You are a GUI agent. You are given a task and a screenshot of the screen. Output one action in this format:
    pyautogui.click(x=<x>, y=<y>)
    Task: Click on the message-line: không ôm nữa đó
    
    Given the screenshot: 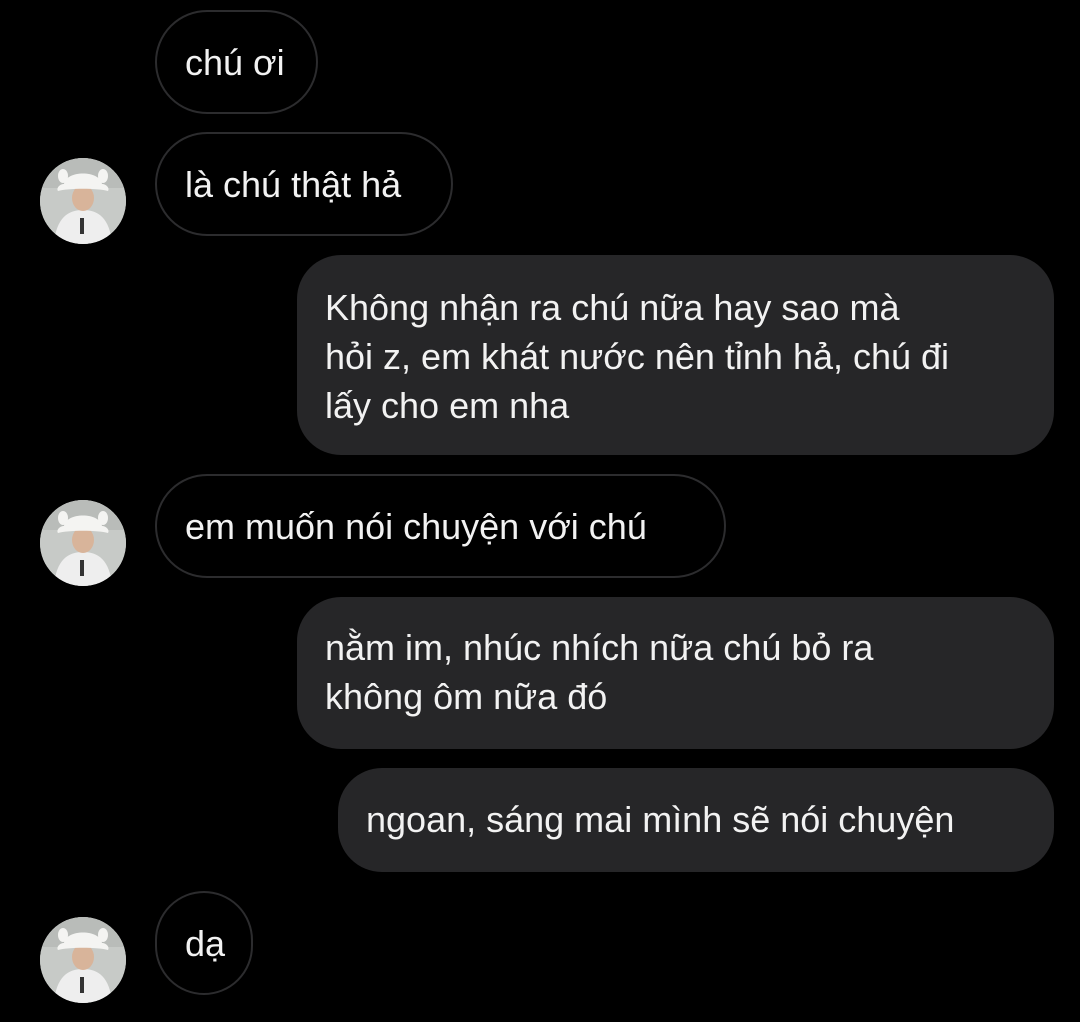 What is the action you would take?
    pyautogui.click(x=466, y=696)
    